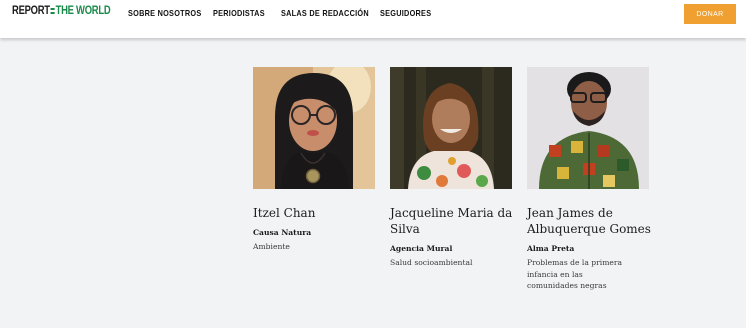  What do you see at coordinates (52, 11) in the screenshot?
I see `logo-divider-mark` at bounding box center [52, 11].